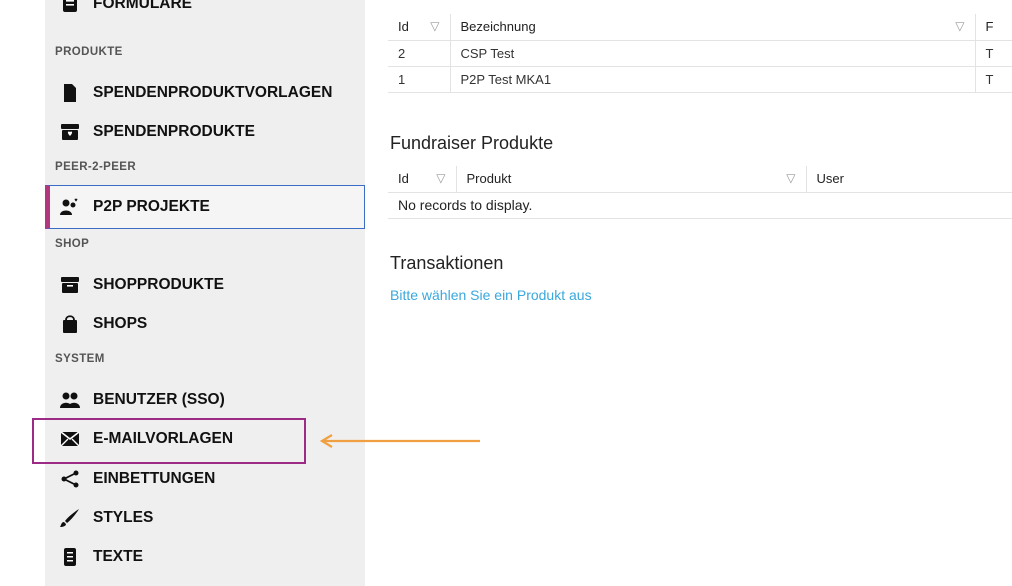 The image size is (1012, 586). What do you see at coordinates (447, 263) in the screenshot?
I see `transactions-heading: Transaktionen` at bounding box center [447, 263].